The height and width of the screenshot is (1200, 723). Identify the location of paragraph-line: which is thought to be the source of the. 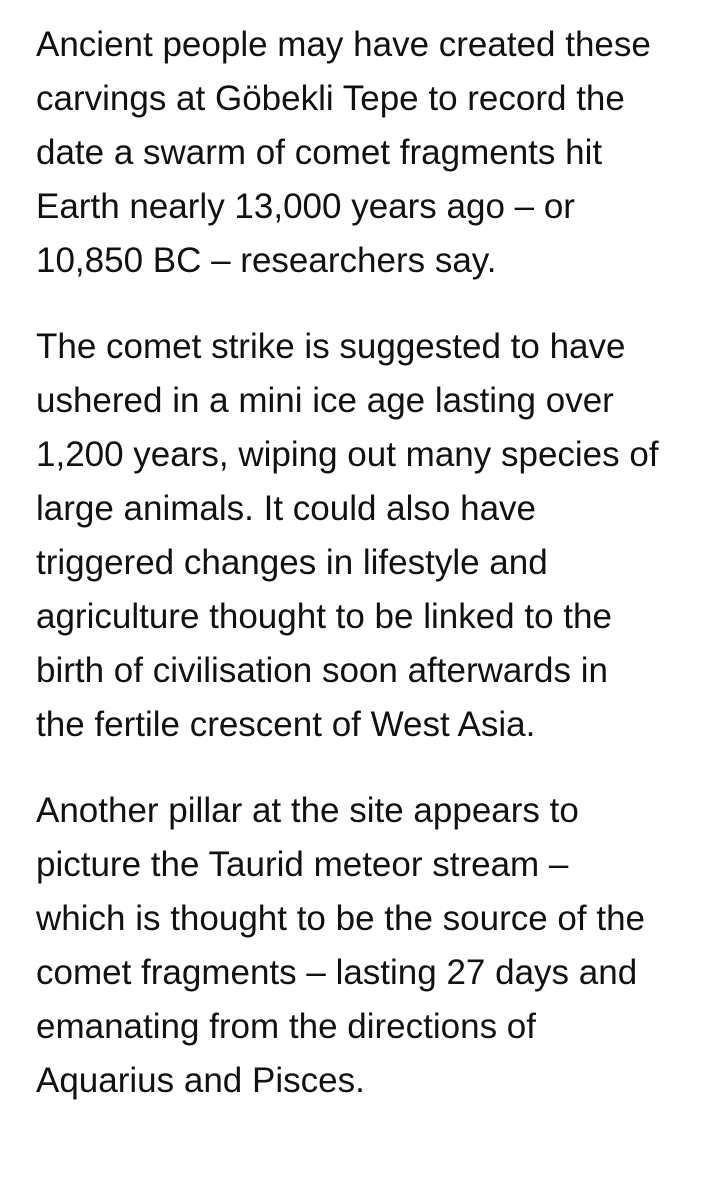
(340, 918).